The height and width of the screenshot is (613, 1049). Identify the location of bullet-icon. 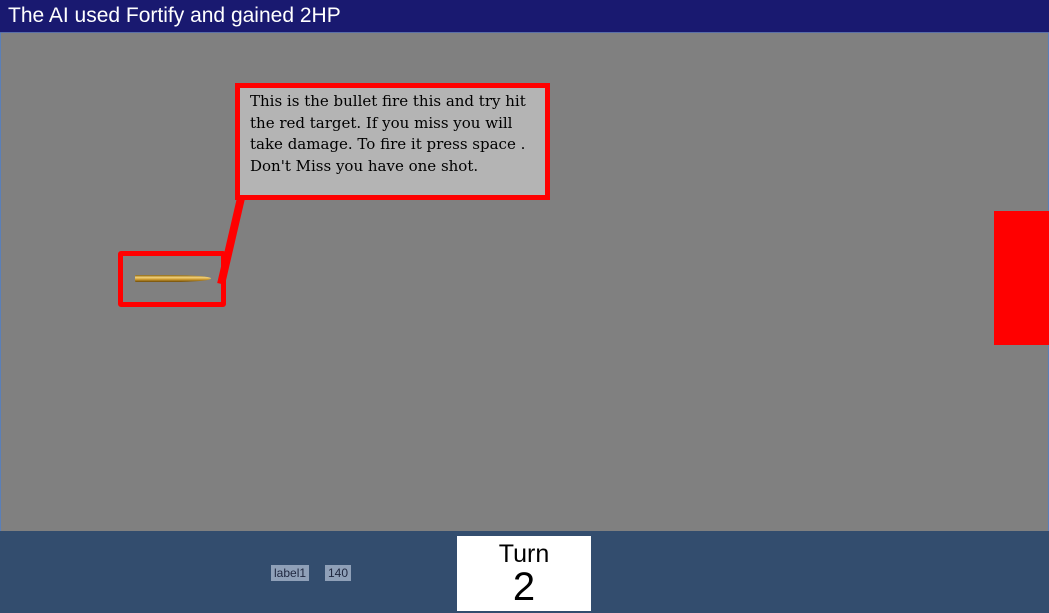
(173, 278).